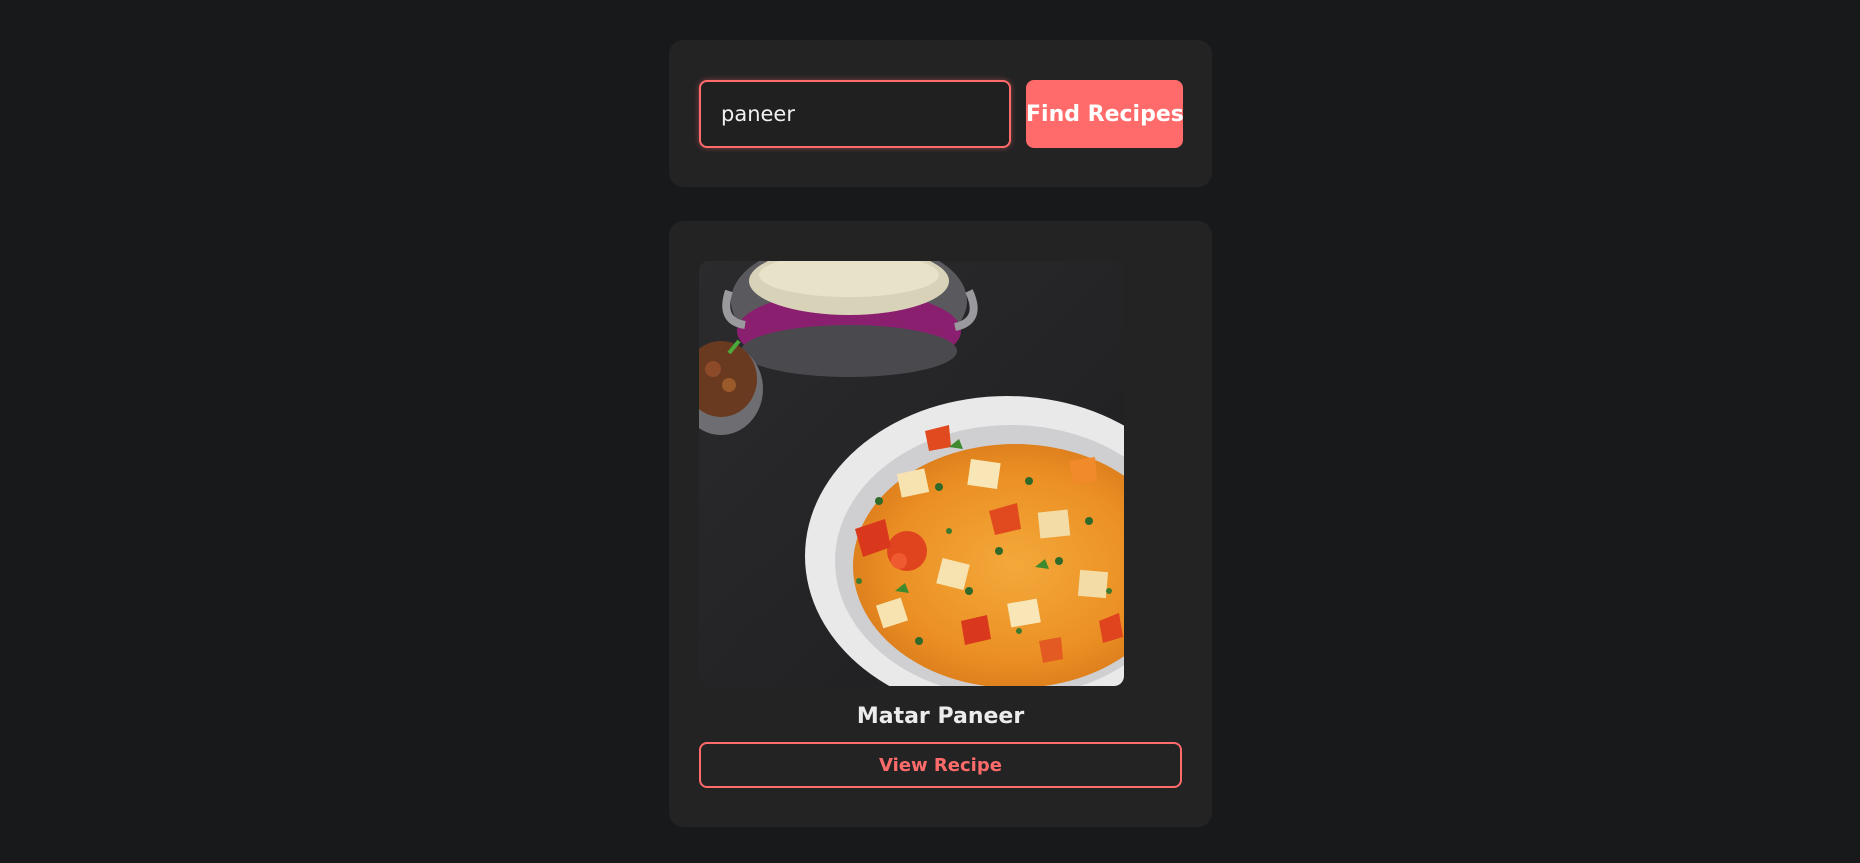  Describe the element at coordinates (855, 114) in the screenshot. I see `search-input` at that location.